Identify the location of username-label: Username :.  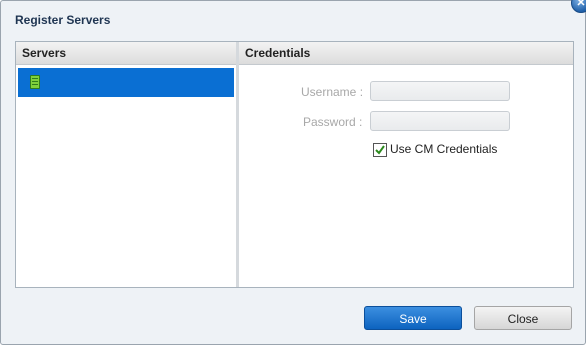
(332, 92).